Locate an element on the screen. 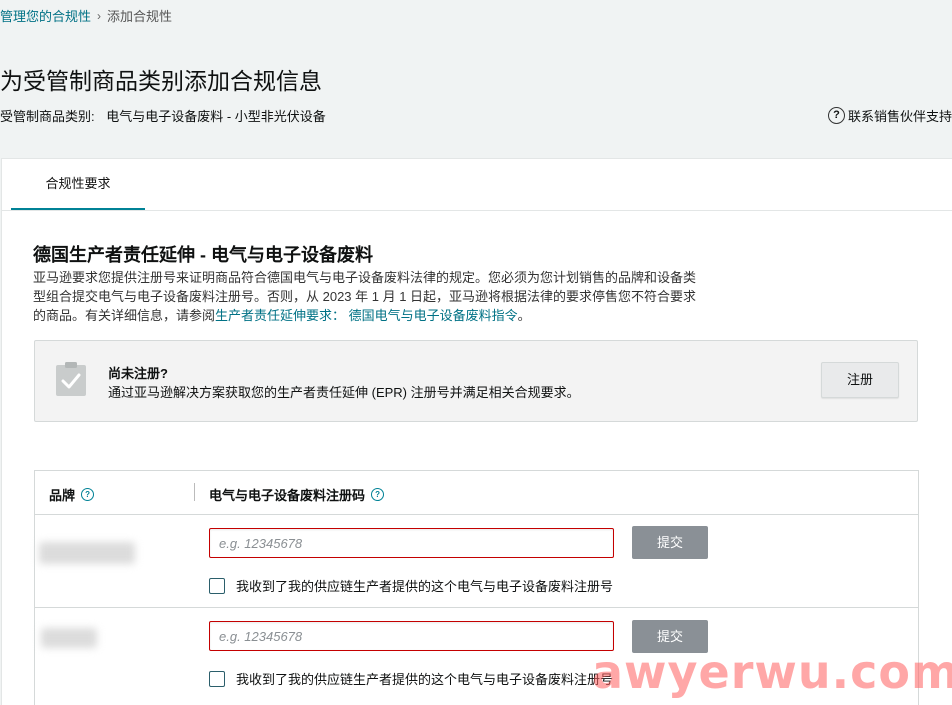  contact-support-link: ? 联系销售伙伴支持 is located at coordinates (889, 115).